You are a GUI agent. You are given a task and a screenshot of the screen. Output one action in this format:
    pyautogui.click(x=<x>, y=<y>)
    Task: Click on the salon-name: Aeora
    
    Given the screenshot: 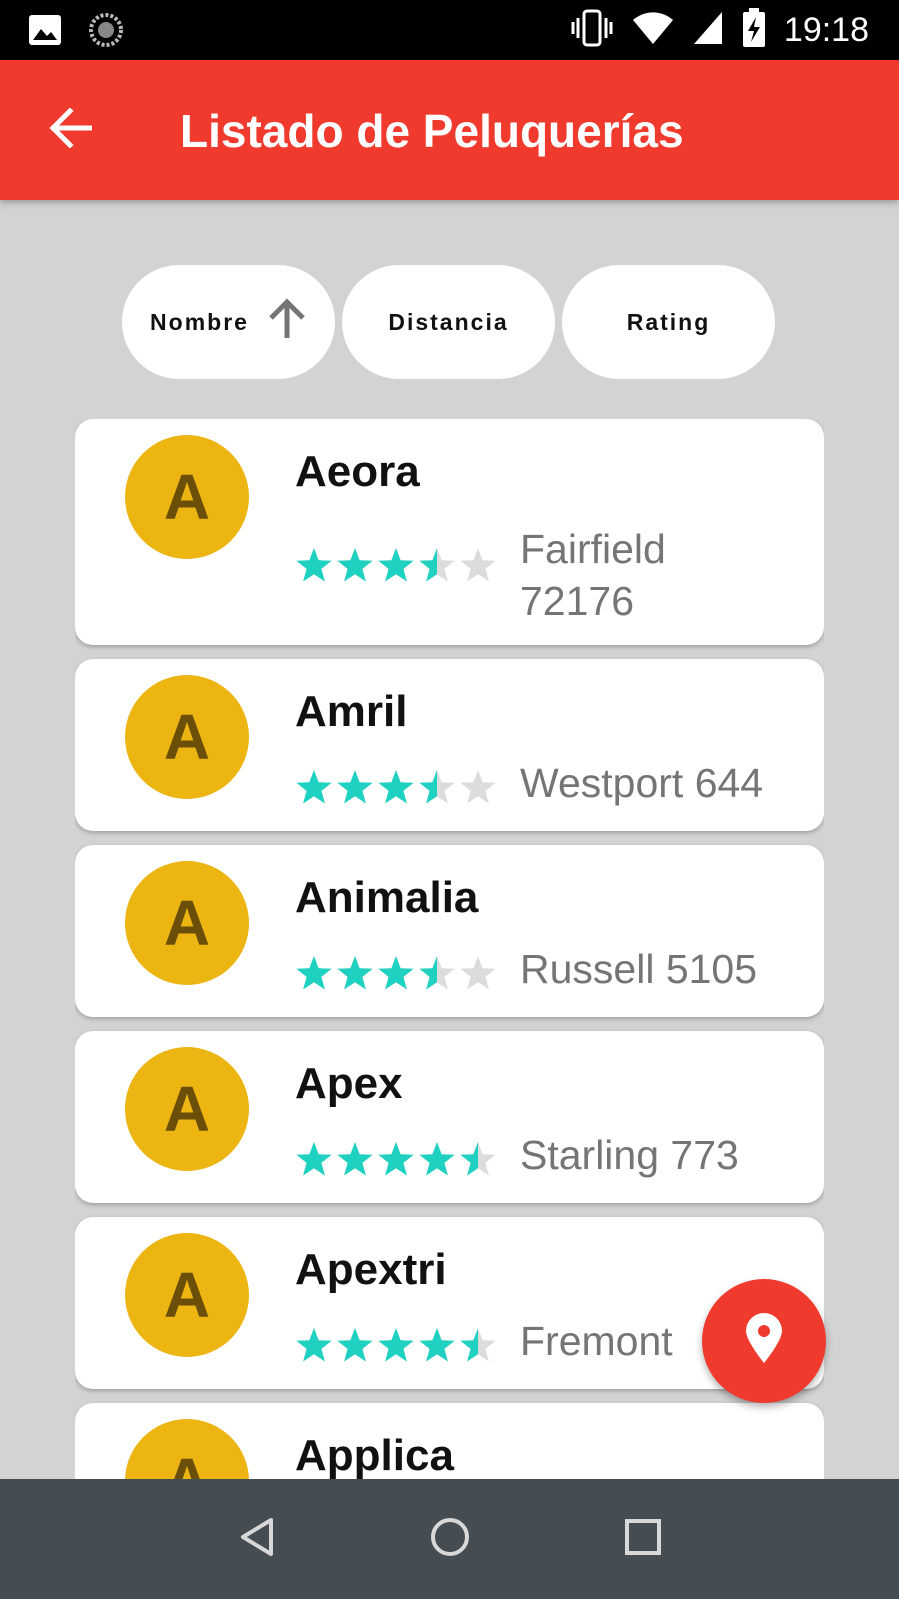 What is the action you would take?
    pyautogui.click(x=357, y=471)
    